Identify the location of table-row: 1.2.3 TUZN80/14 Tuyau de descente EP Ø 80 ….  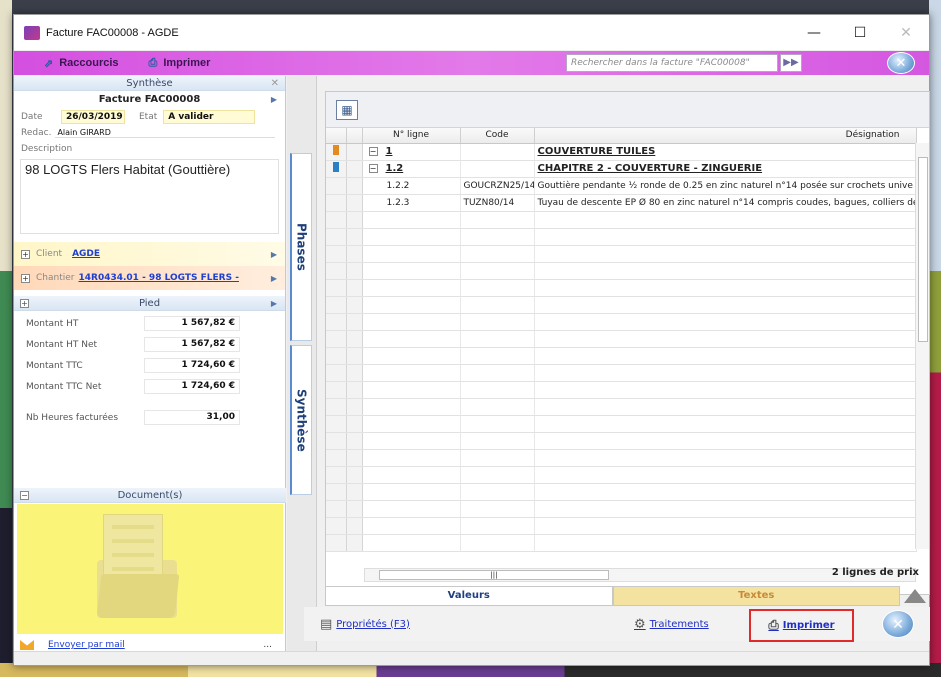
(621, 203).